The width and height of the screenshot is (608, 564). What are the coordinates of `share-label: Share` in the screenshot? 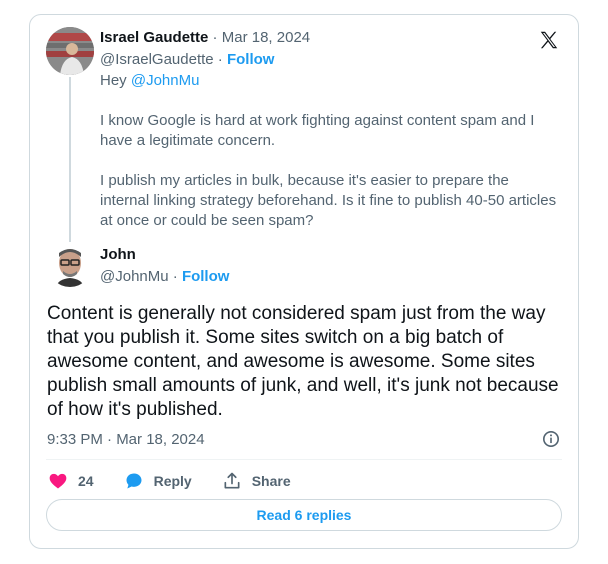 It's located at (271, 481).